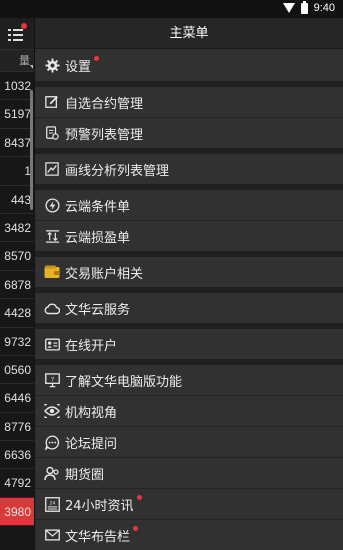  What do you see at coordinates (288, 8) in the screenshot?
I see `wifi-icon` at bounding box center [288, 8].